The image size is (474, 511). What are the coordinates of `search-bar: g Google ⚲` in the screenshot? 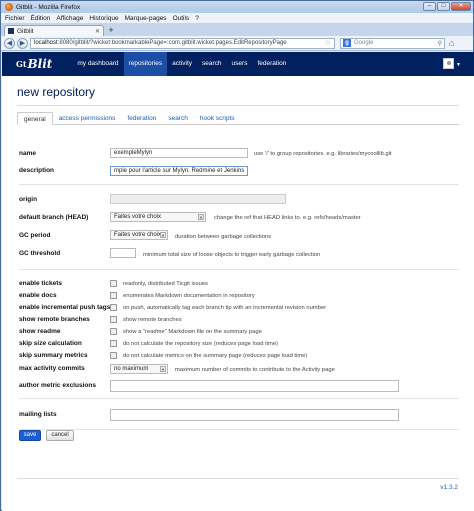 It's located at (392, 43).